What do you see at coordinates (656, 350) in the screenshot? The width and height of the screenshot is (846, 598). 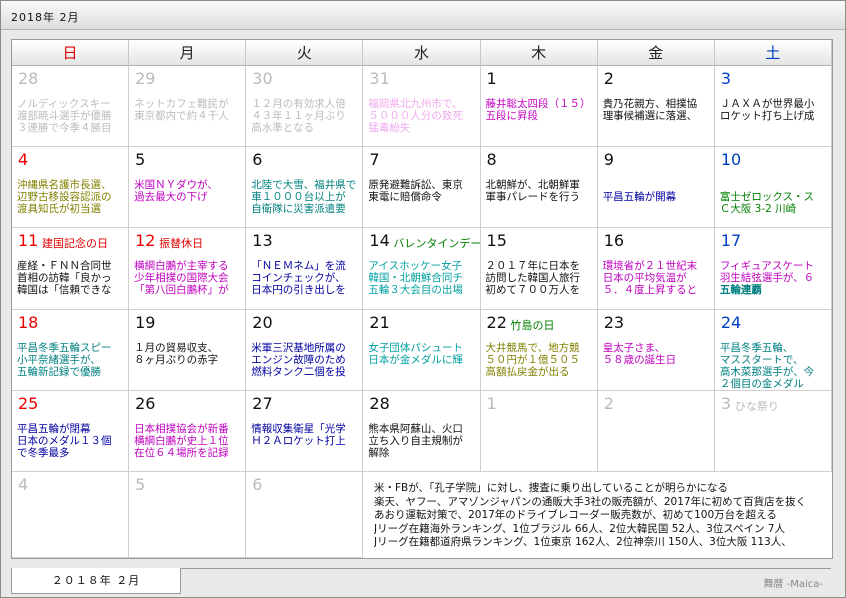 I see `day-cell: 23 皇太子さま、 ５８歳の誕生日` at bounding box center [656, 350].